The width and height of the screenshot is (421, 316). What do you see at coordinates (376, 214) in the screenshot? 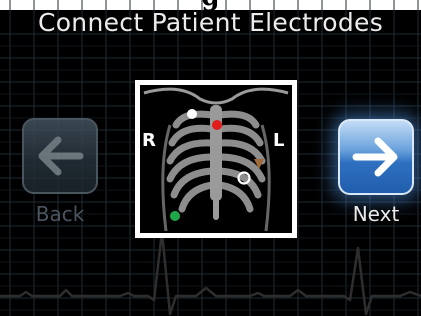
I see `next-label: Next` at bounding box center [376, 214].